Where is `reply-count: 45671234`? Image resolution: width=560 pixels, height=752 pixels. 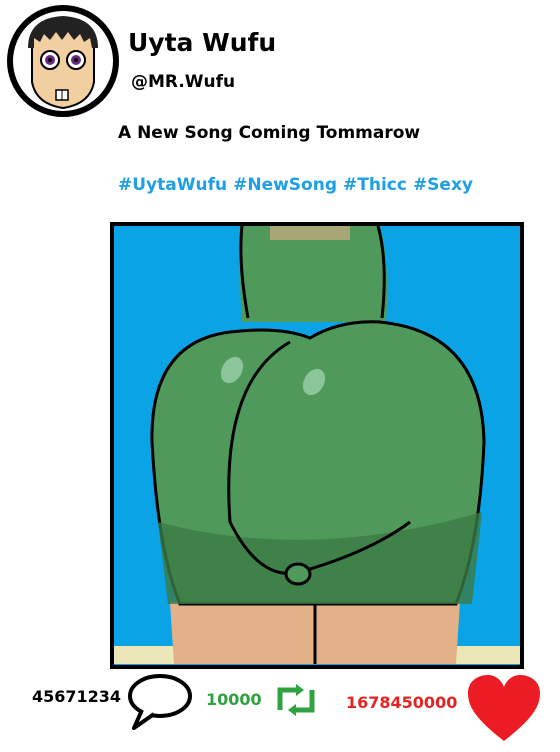
reply-count: 45671234 is located at coordinates (77, 696).